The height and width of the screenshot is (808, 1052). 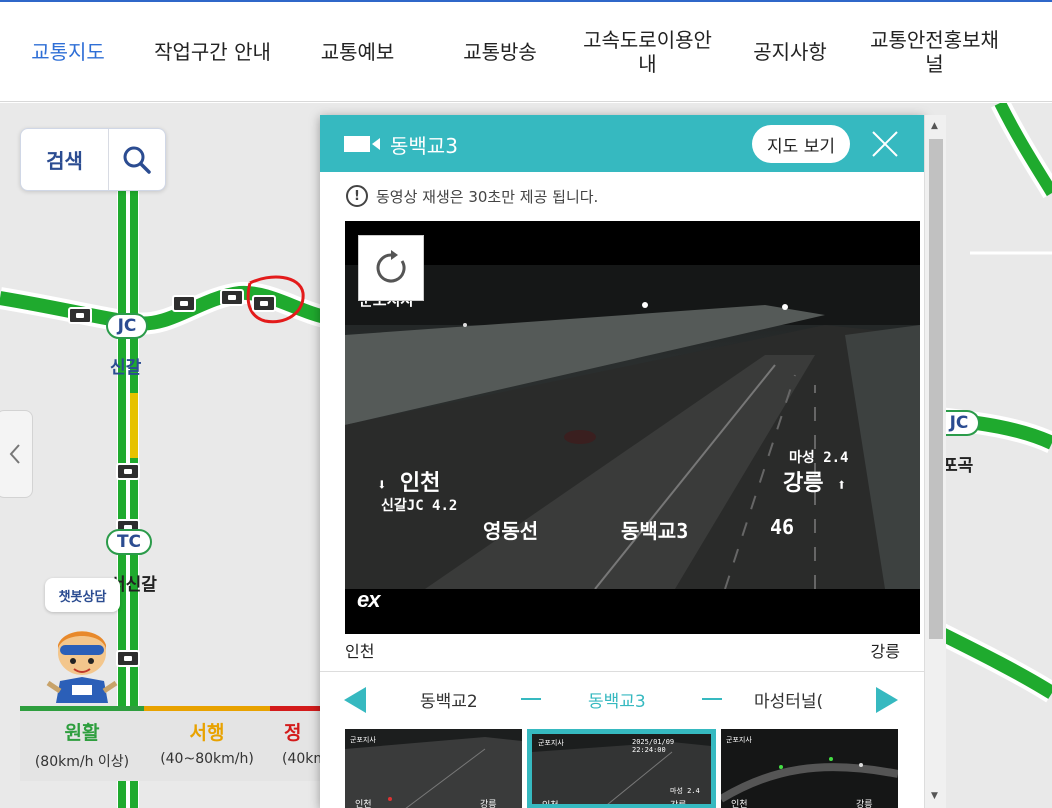 What do you see at coordinates (685, 791) in the screenshot?
I see `thumb-sub: 마성 2.4` at bounding box center [685, 791].